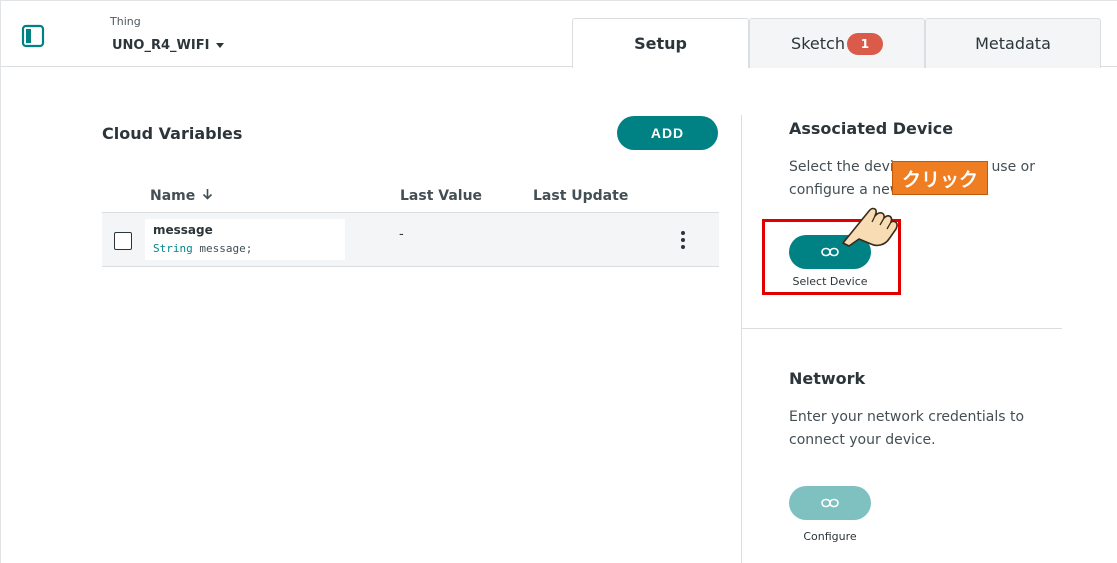 The image size is (1117, 563). I want to click on sort-down-arrow-icon, so click(207, 196).